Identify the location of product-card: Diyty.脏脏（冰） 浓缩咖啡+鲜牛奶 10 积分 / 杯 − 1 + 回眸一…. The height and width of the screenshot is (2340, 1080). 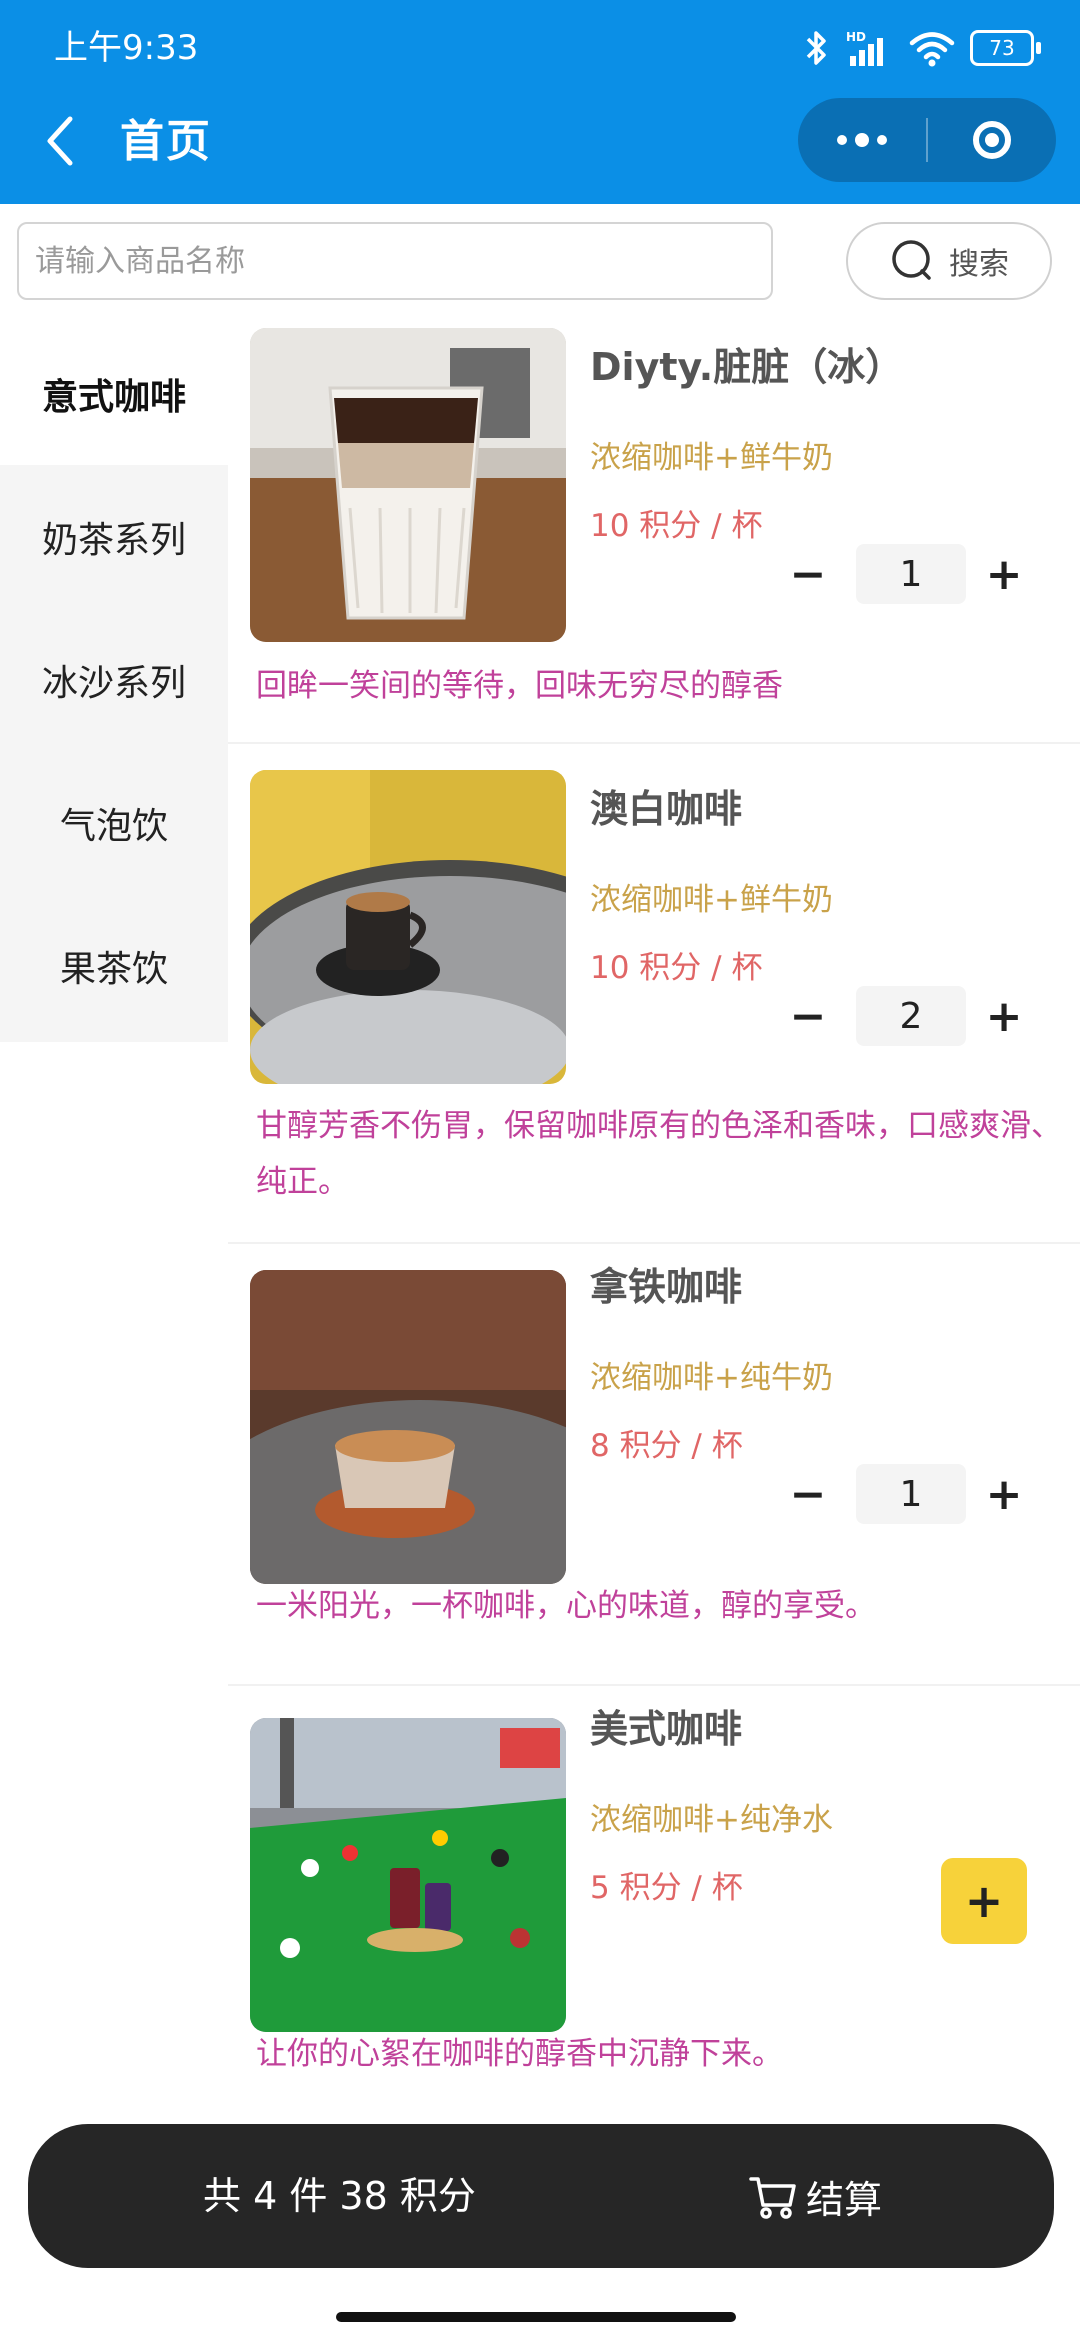
(654, 533).